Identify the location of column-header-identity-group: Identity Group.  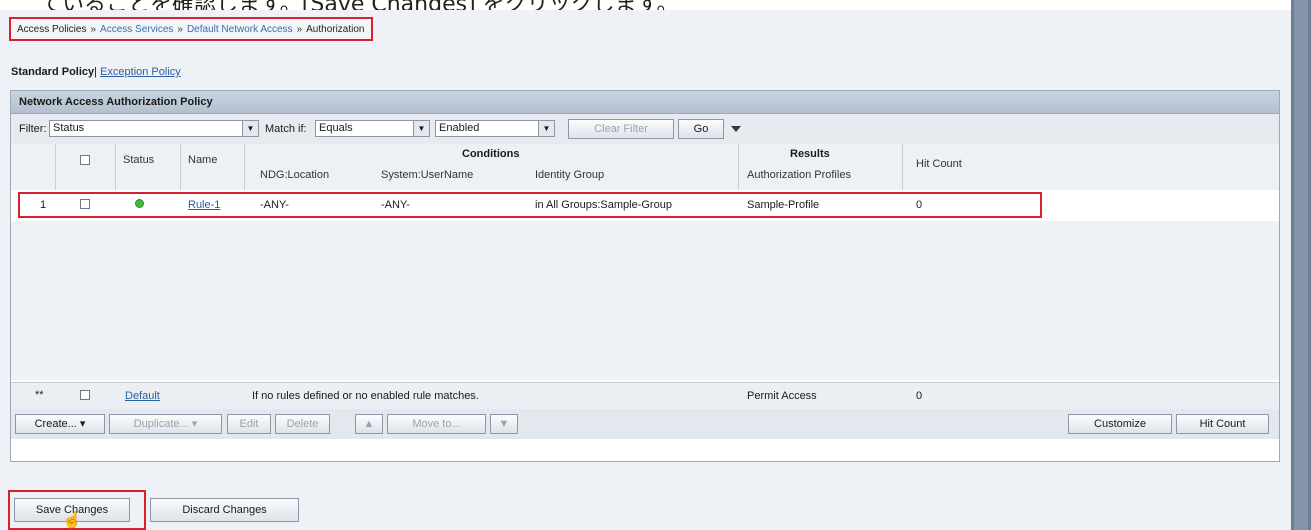
(570, 175).